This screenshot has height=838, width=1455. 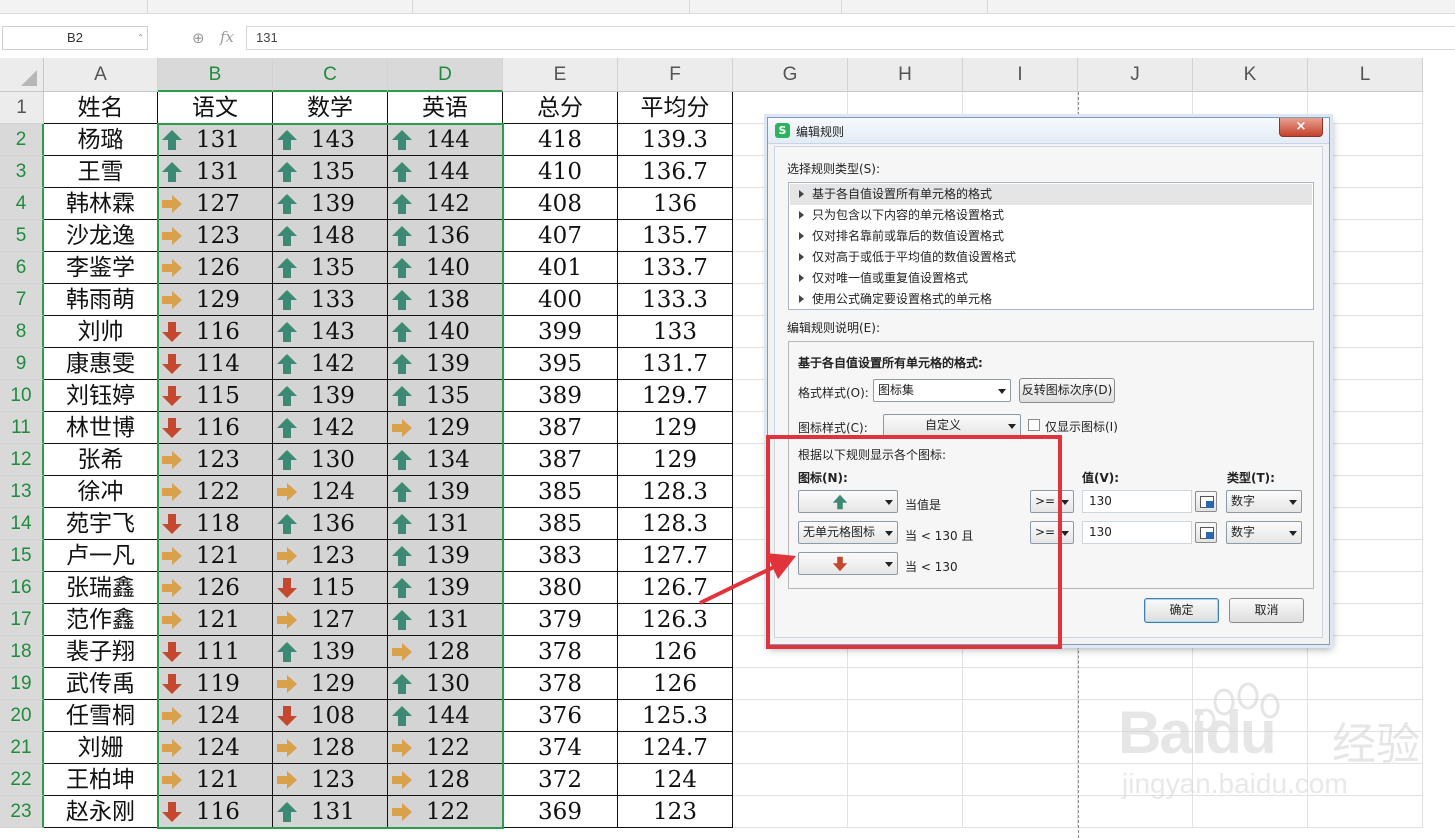 I want to click on name-cell: 韩雨萌, so click(x=101, y=300).